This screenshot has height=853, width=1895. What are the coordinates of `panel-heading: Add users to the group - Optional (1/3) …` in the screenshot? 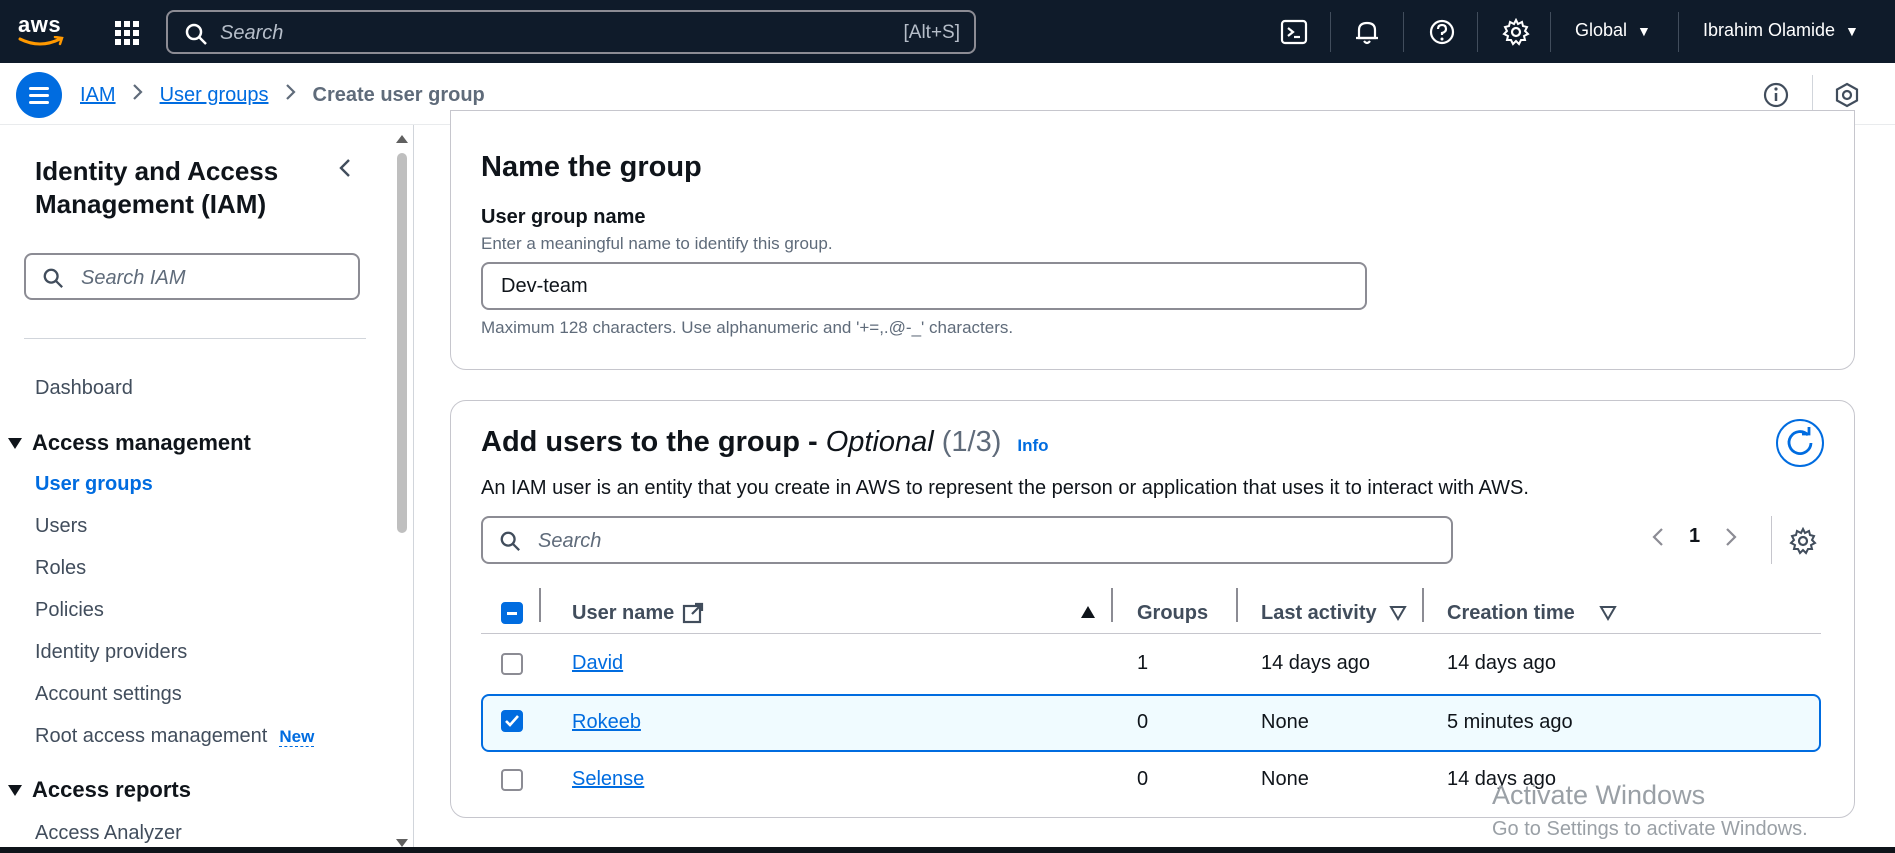 It's located at (765, 442).